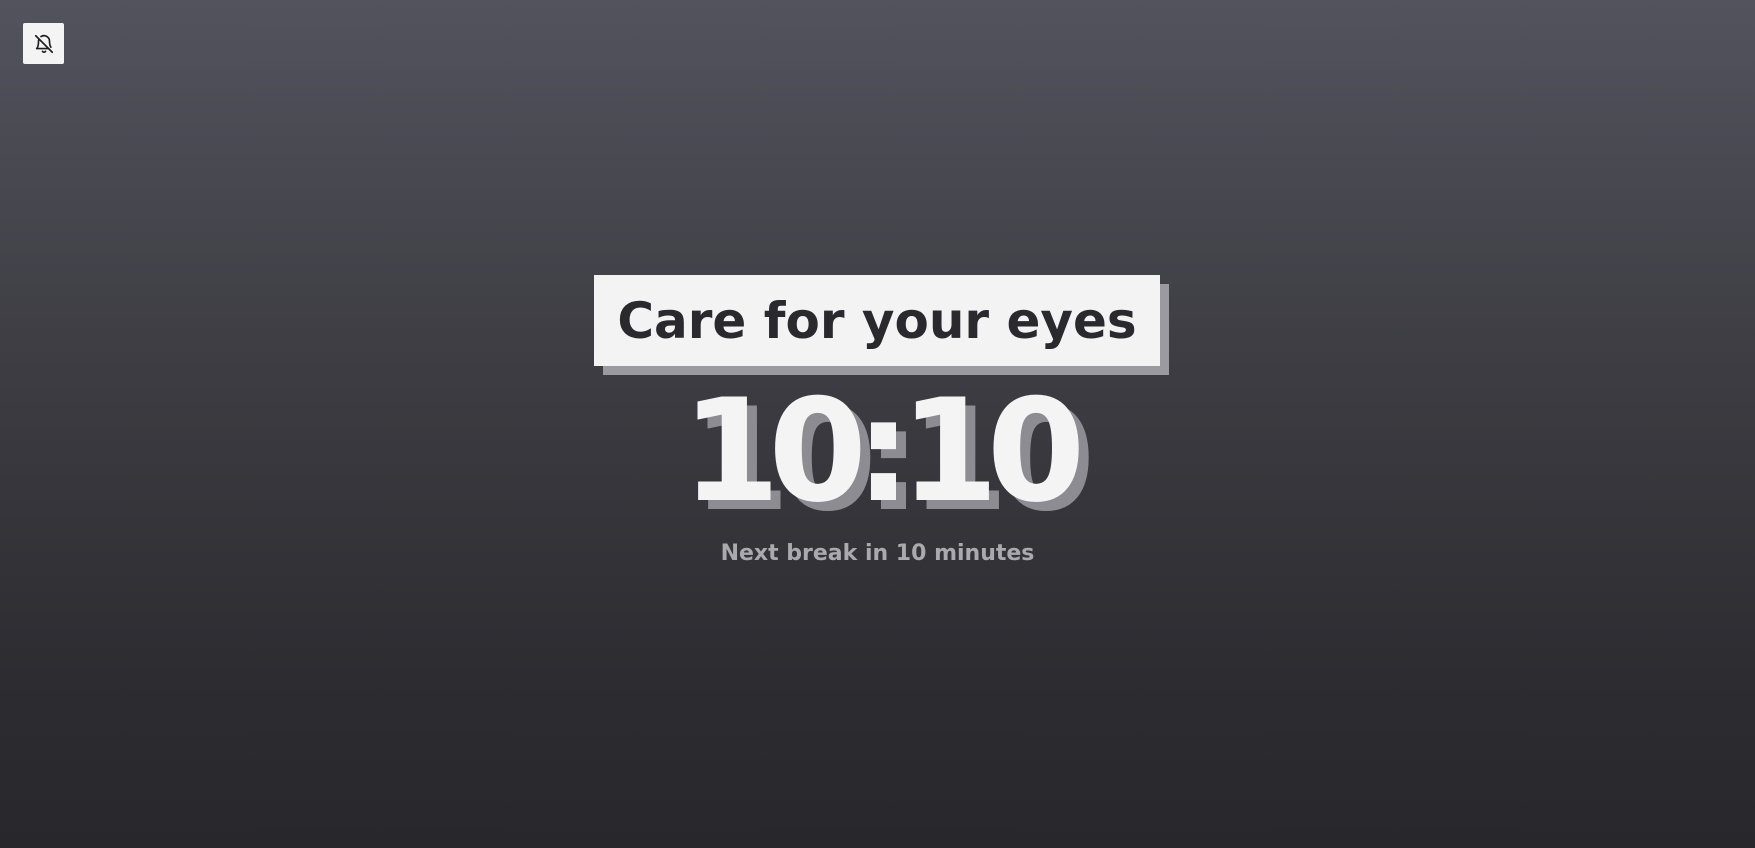 The width and height of the screenshot is (1755, 848). I want to click on mute-notifications-button, so click(43, 43).